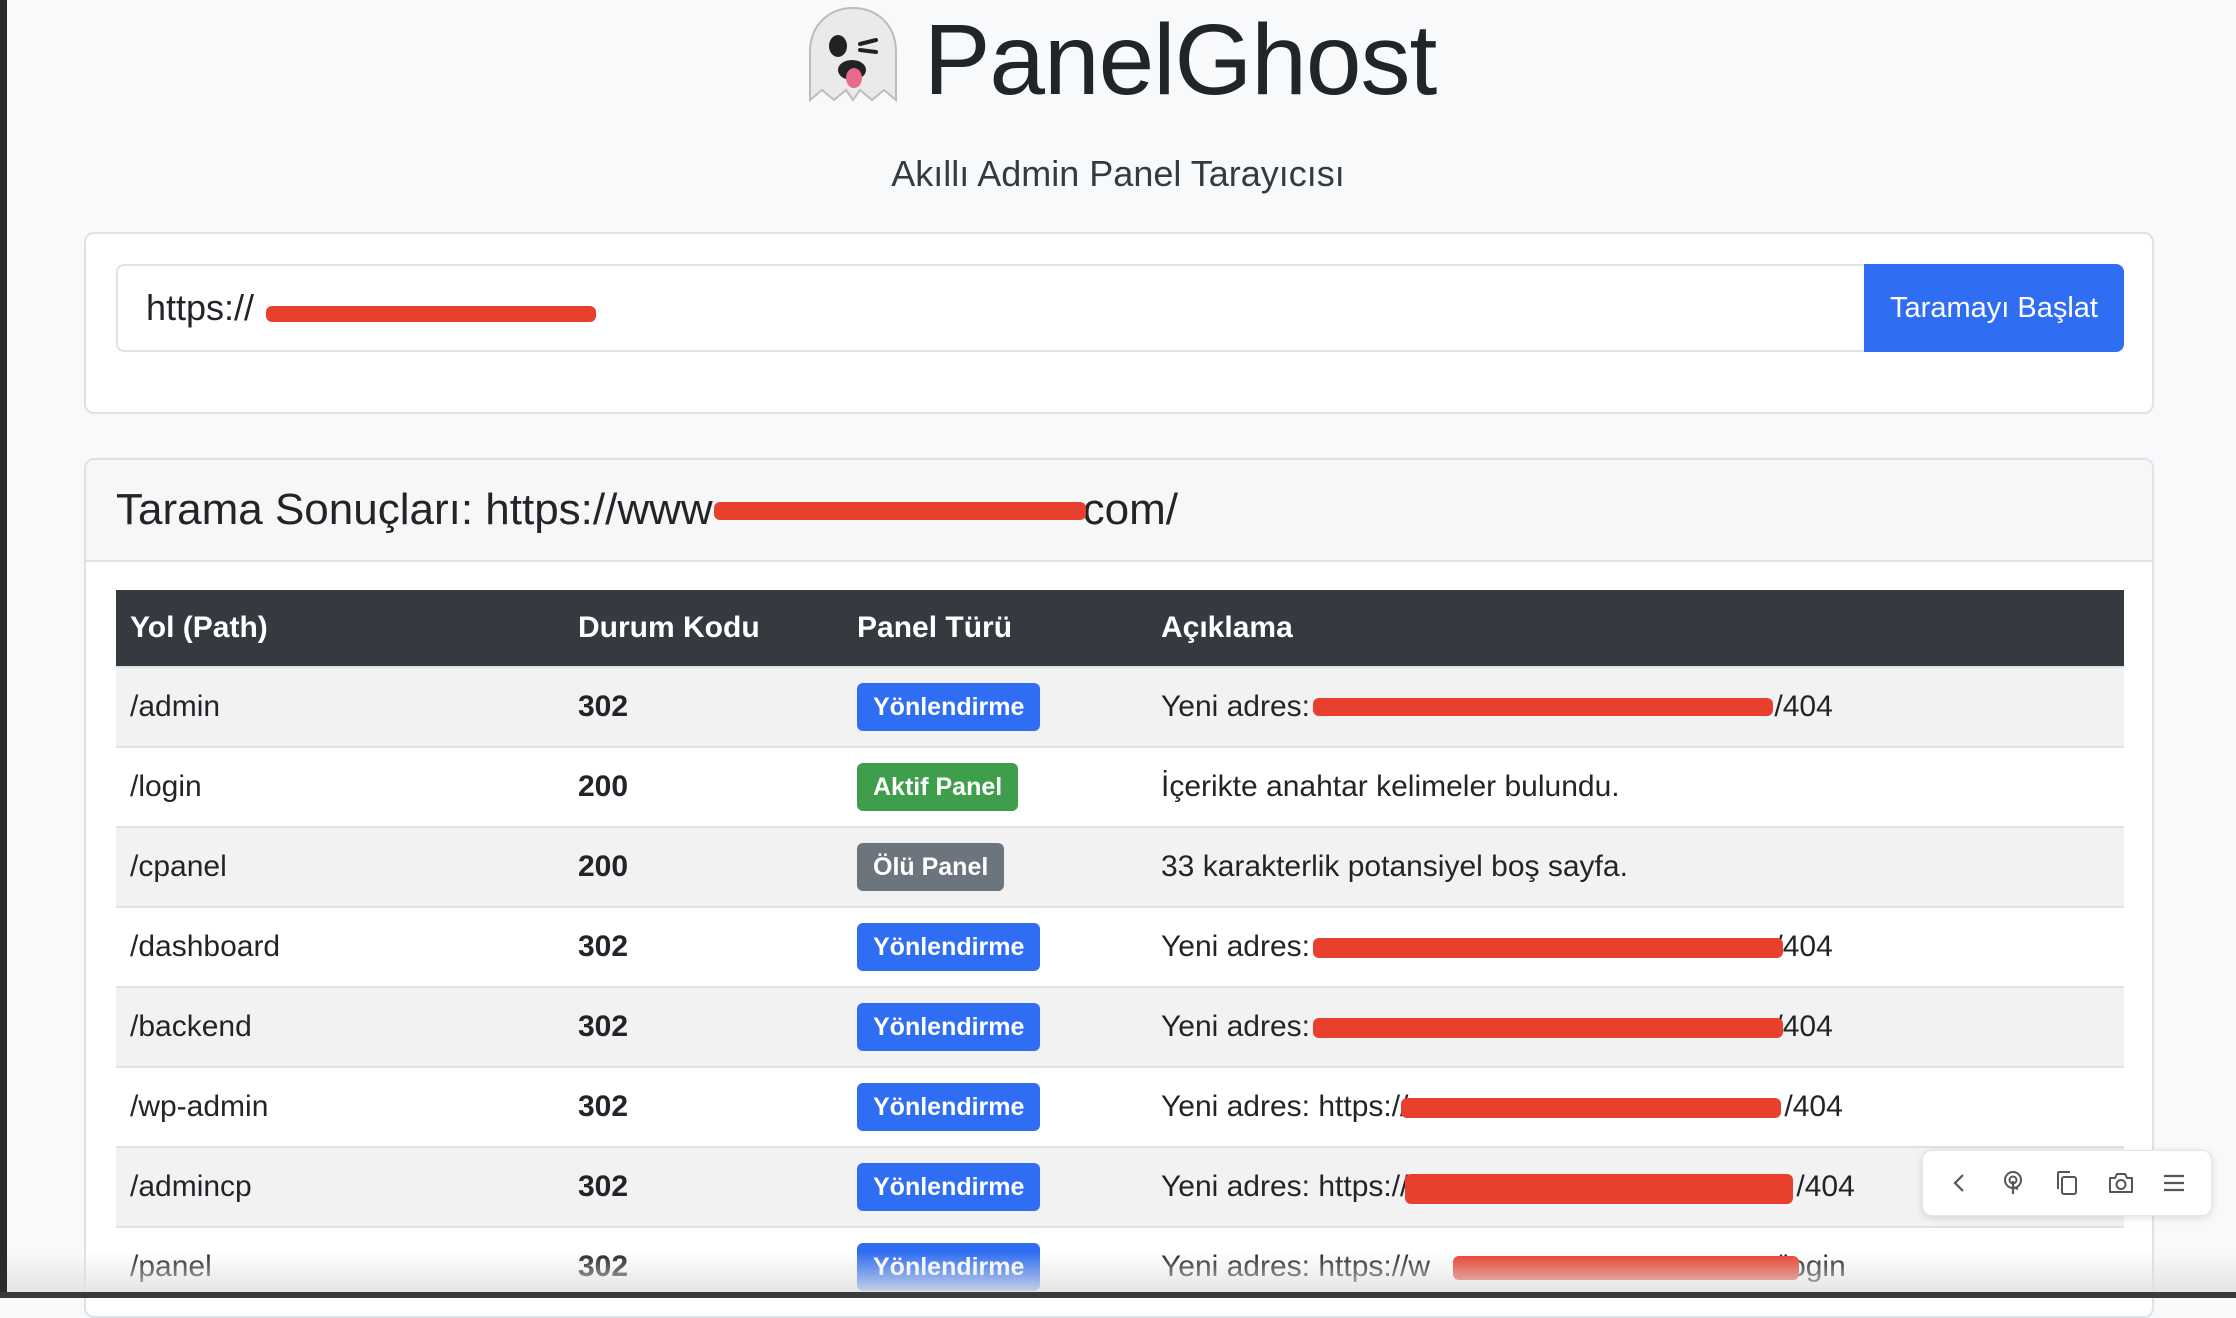 Image resolution: width=2236 pixels, height=1318 pixels. I want to click on touch-icon, so click(2013, 1183).